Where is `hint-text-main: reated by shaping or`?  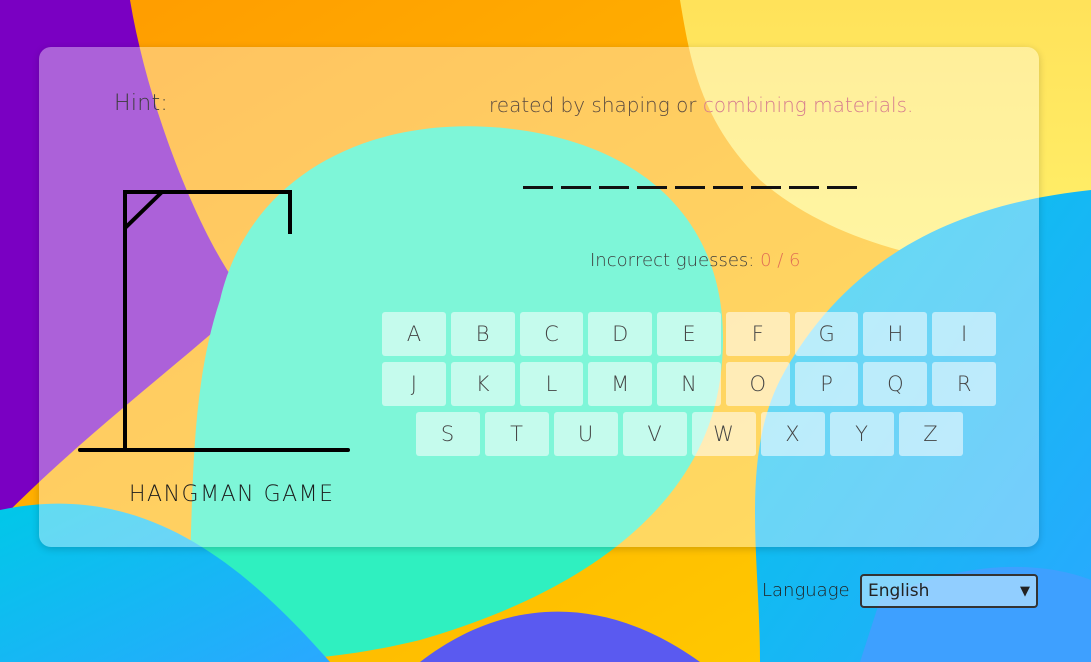
hint-text-main: reated by shaping or is located at coordinates (596, 105).